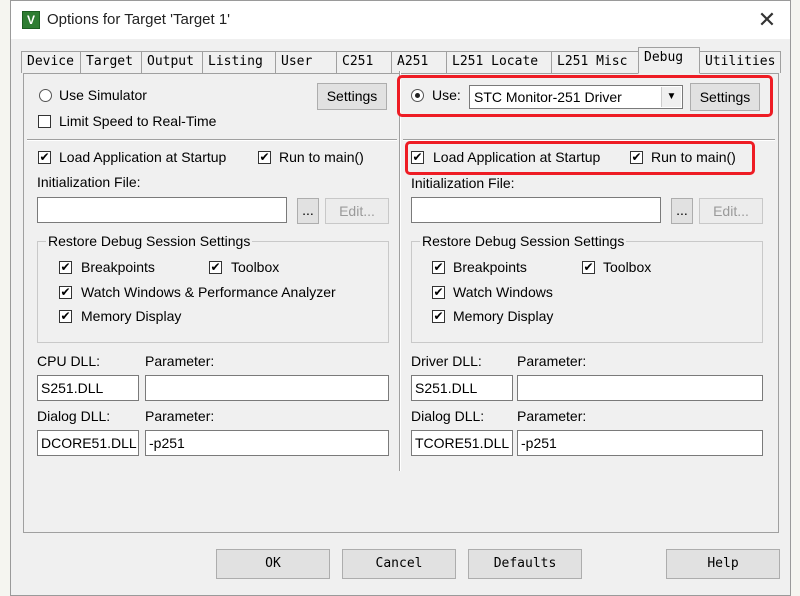 Image resolution: width=800 pixels, height=596 pixels. I want to click on right-dialog-dll-input: TCORE51.DLL, so click(462, 443).